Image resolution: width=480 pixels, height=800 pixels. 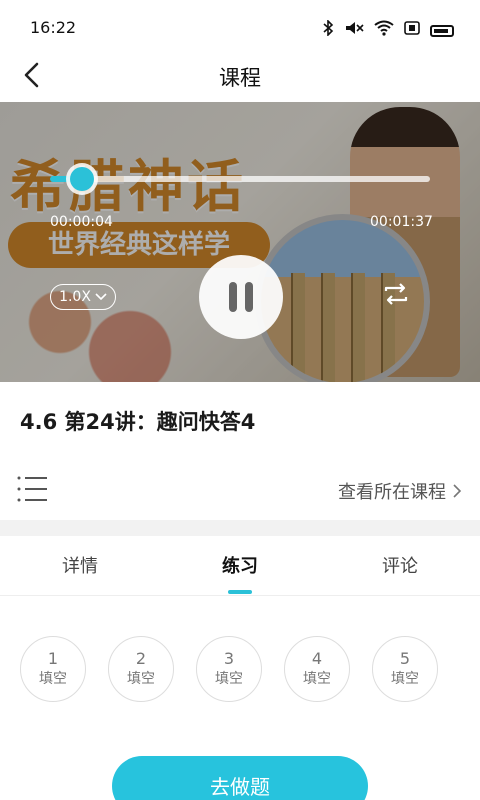 I want to click on exercise-item: 1 填空, so click(x=53, y=669).